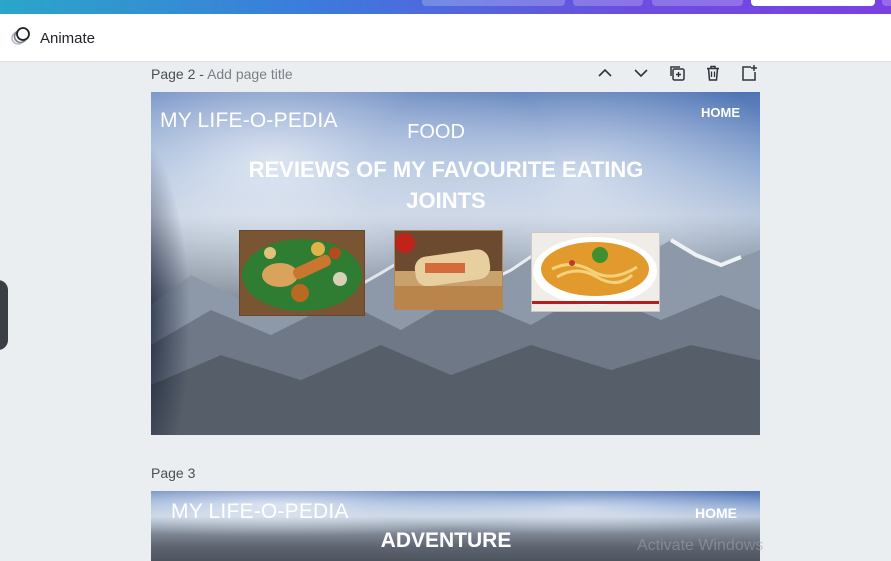  I want to click on move-page-down-button, so click(641, 73).